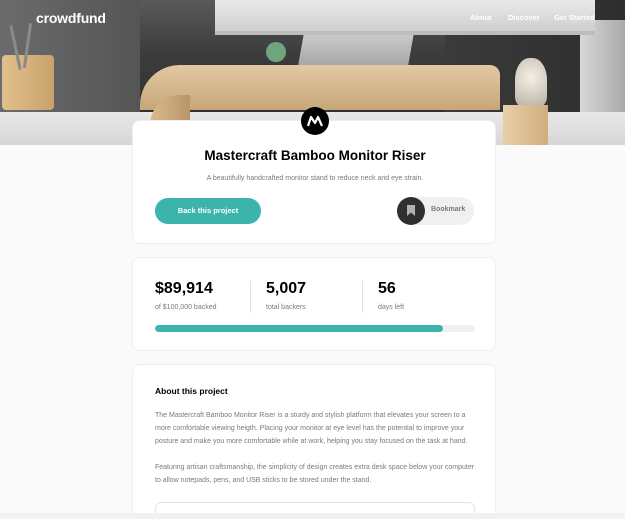 The image size is (625, 519). I want to click on nav-link-get-started: Get Started, so click(574, 17).